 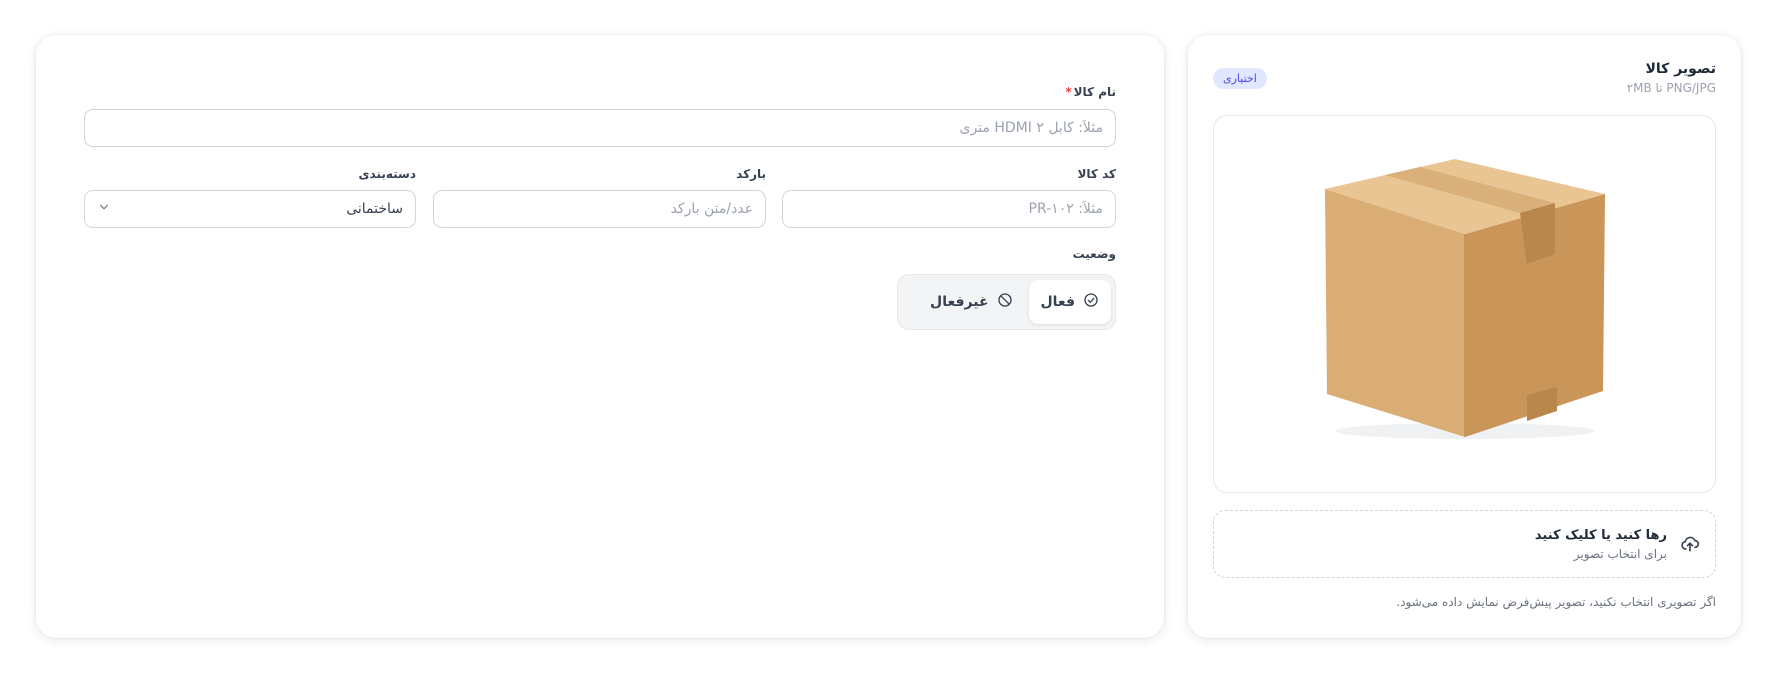 I want to click on dropzone-subtitle: برای انتخاب تصویر, so click(x=1620, y=553).